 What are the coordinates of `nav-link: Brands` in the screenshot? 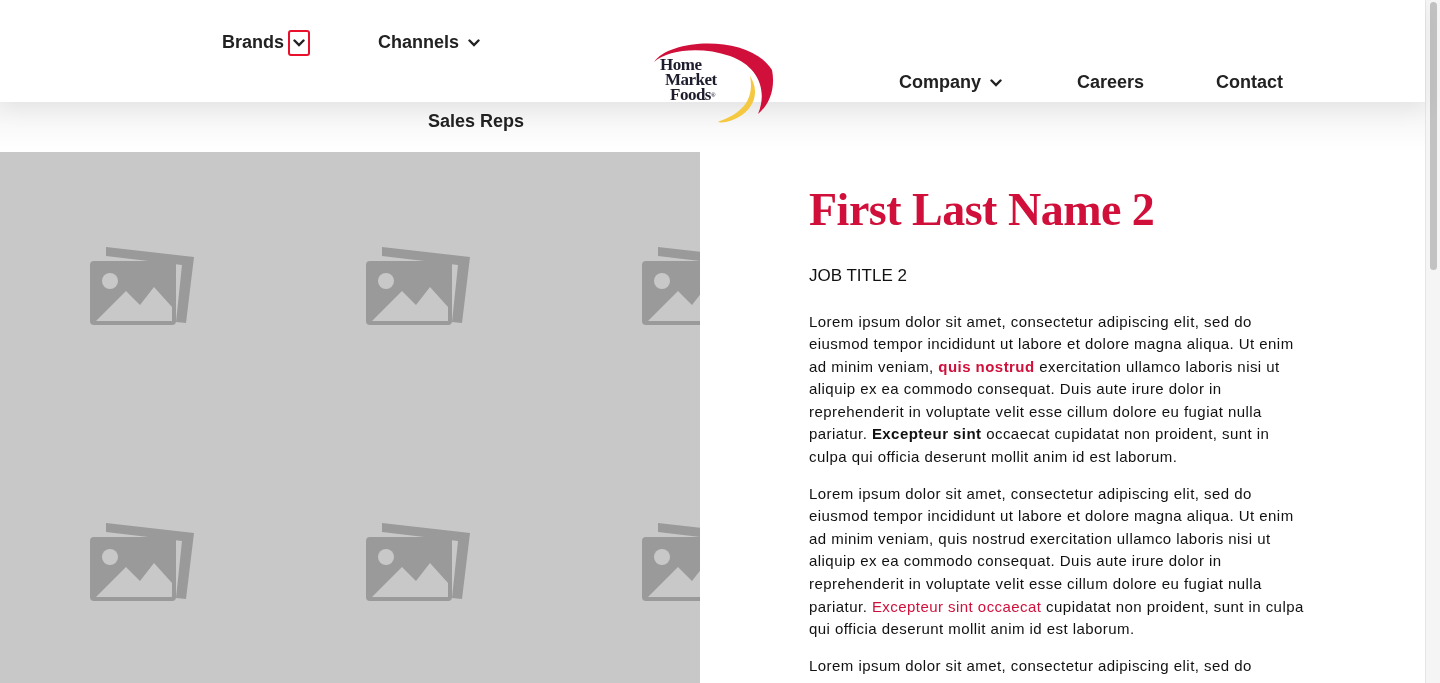 It's located at (253, 42).